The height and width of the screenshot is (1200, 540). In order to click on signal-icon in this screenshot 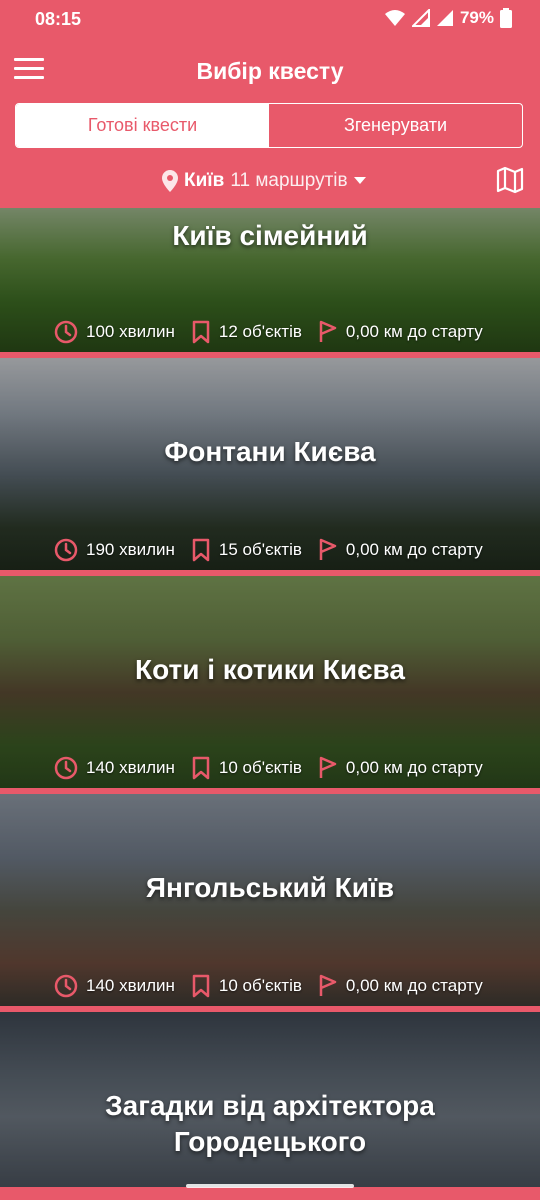, I will do `click(420, 18)`.